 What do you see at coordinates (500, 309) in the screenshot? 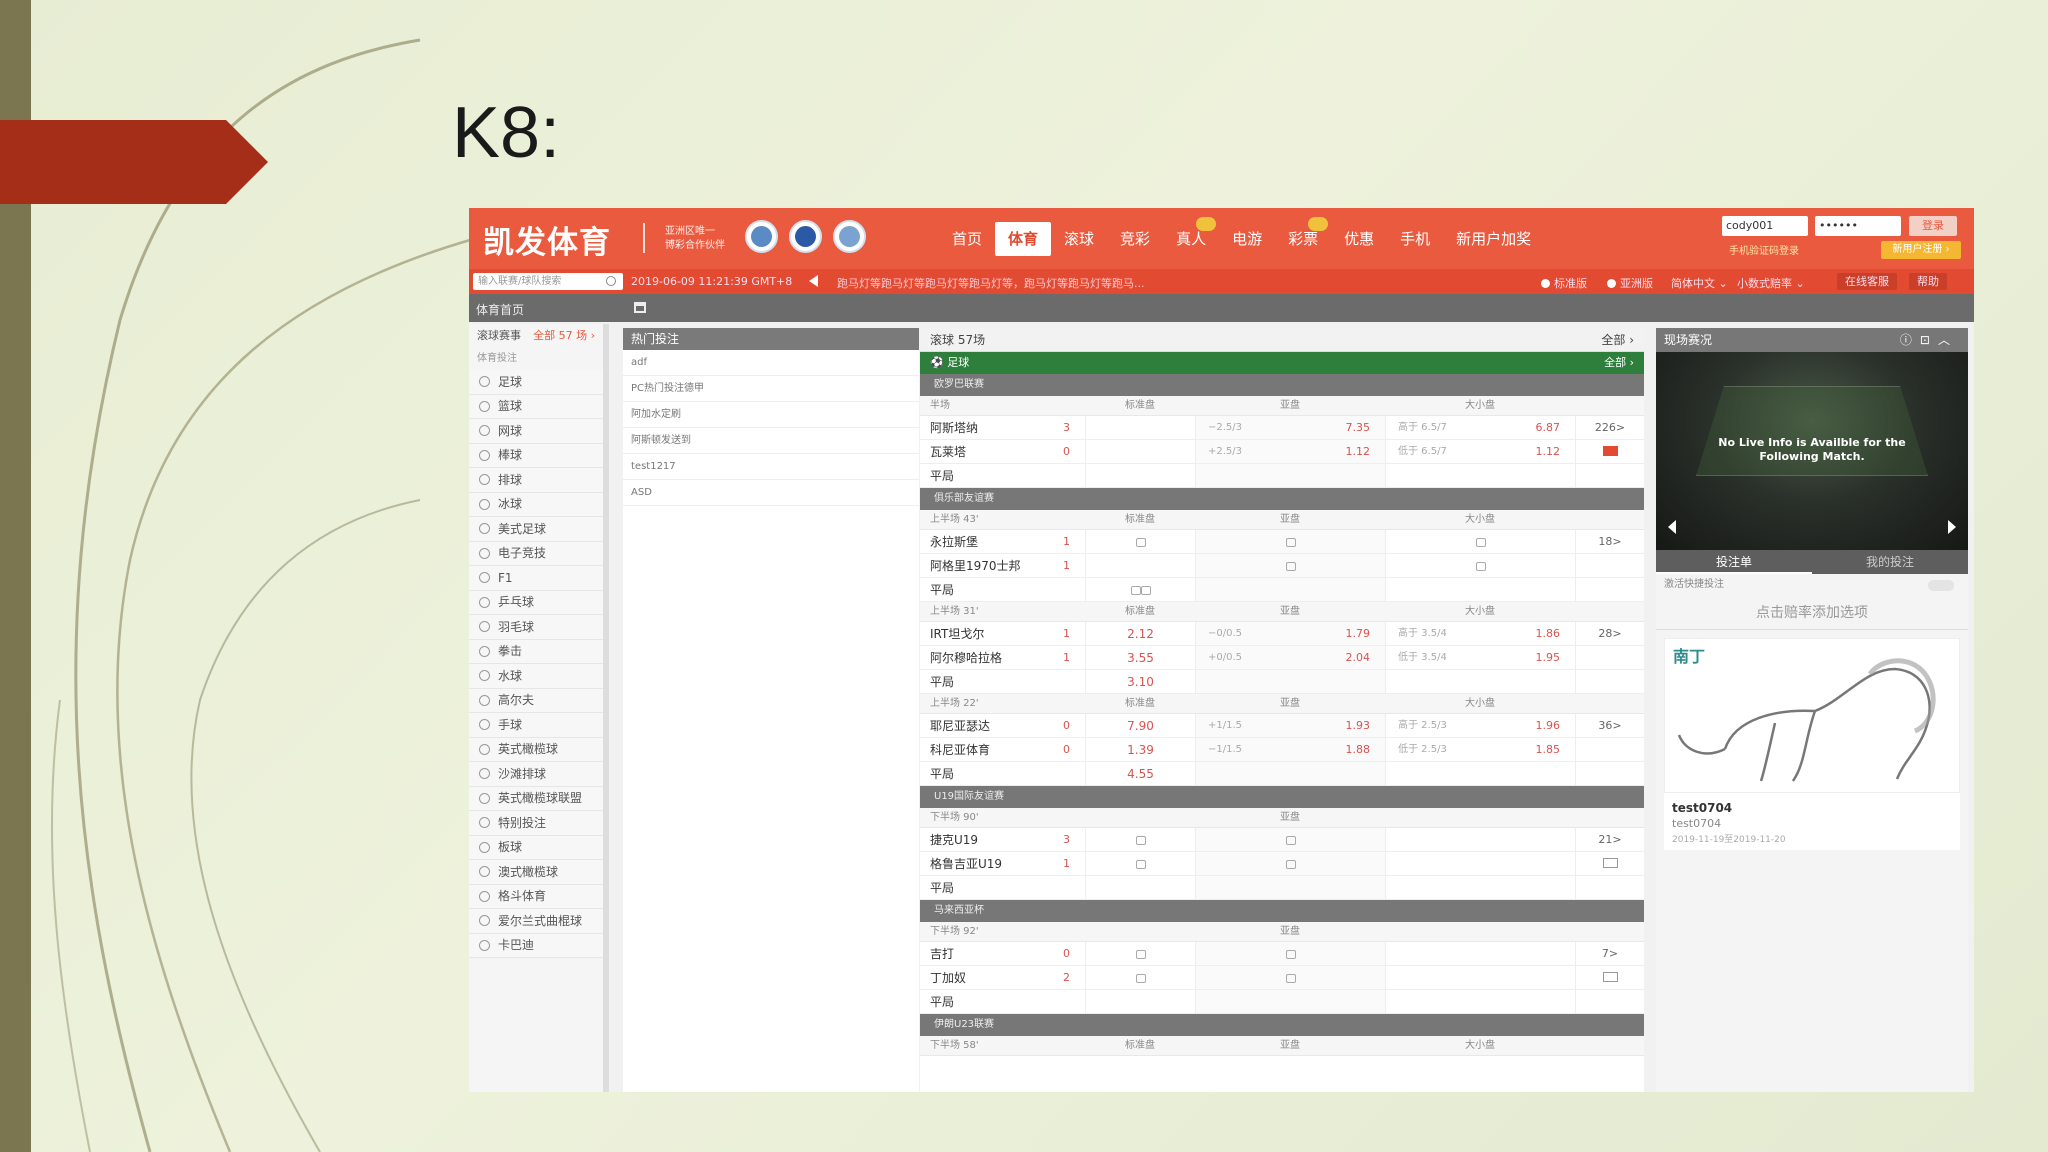
I see `breadcrumb-title: 体育首页` at bounding box center [500, 309].